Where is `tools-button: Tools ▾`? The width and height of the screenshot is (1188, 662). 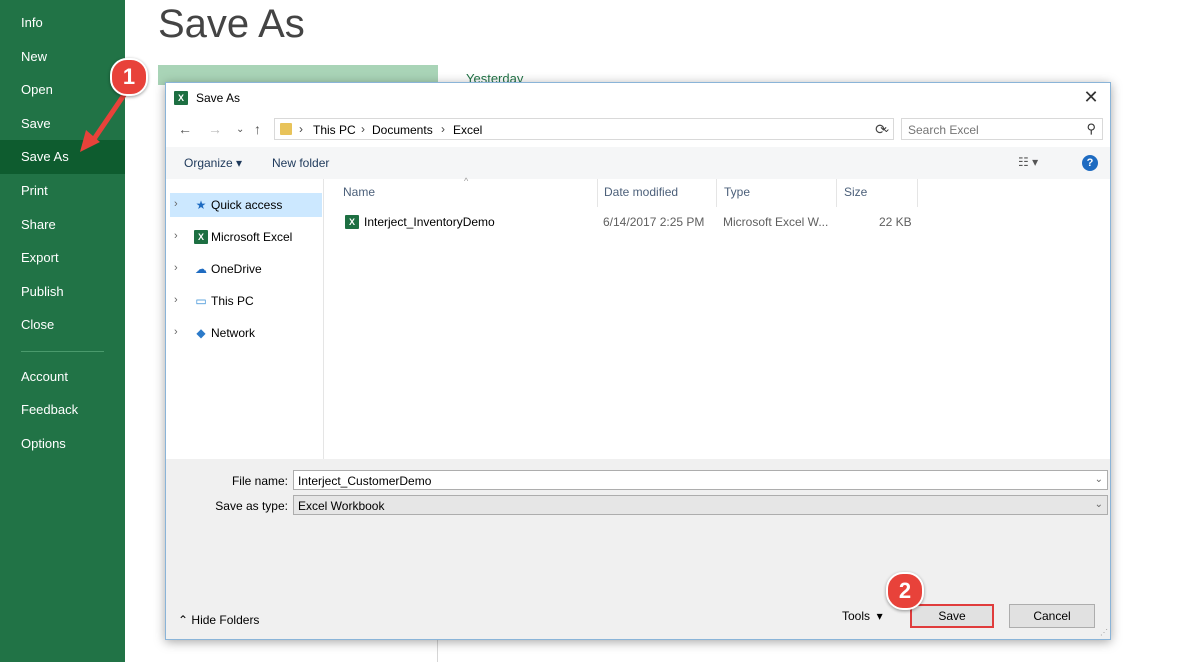
tools-button: Tools ▾ is located at coordinates (862, 616).